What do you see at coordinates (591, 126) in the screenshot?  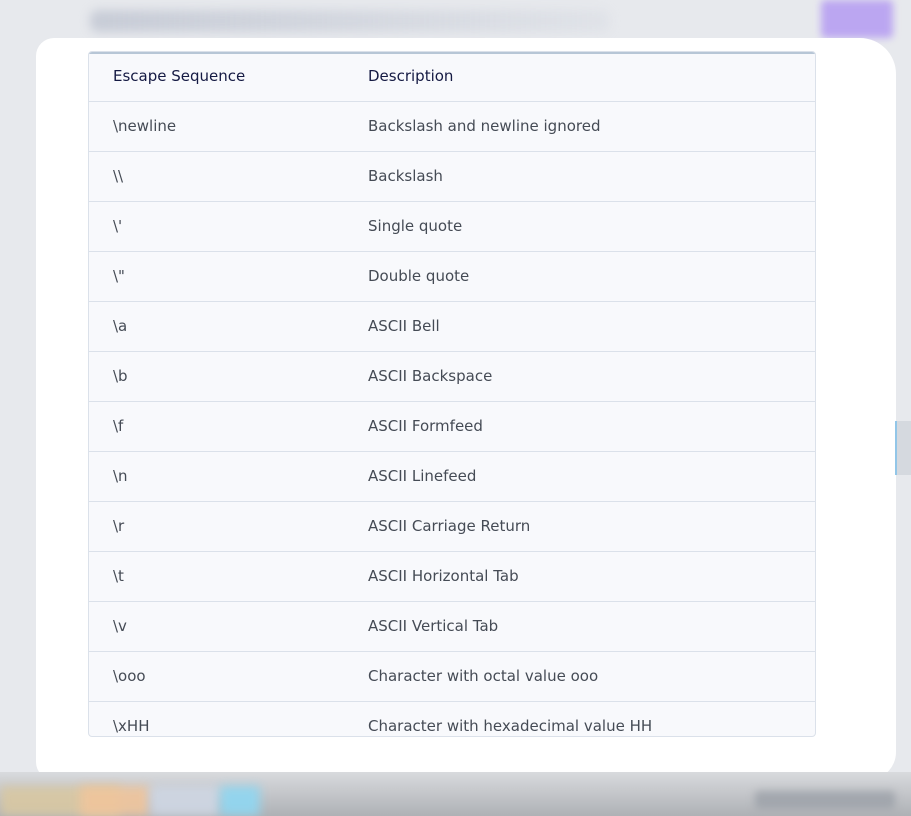 I see `description-cell: Backslash and newline ignored` at bounding box center [591, 126].